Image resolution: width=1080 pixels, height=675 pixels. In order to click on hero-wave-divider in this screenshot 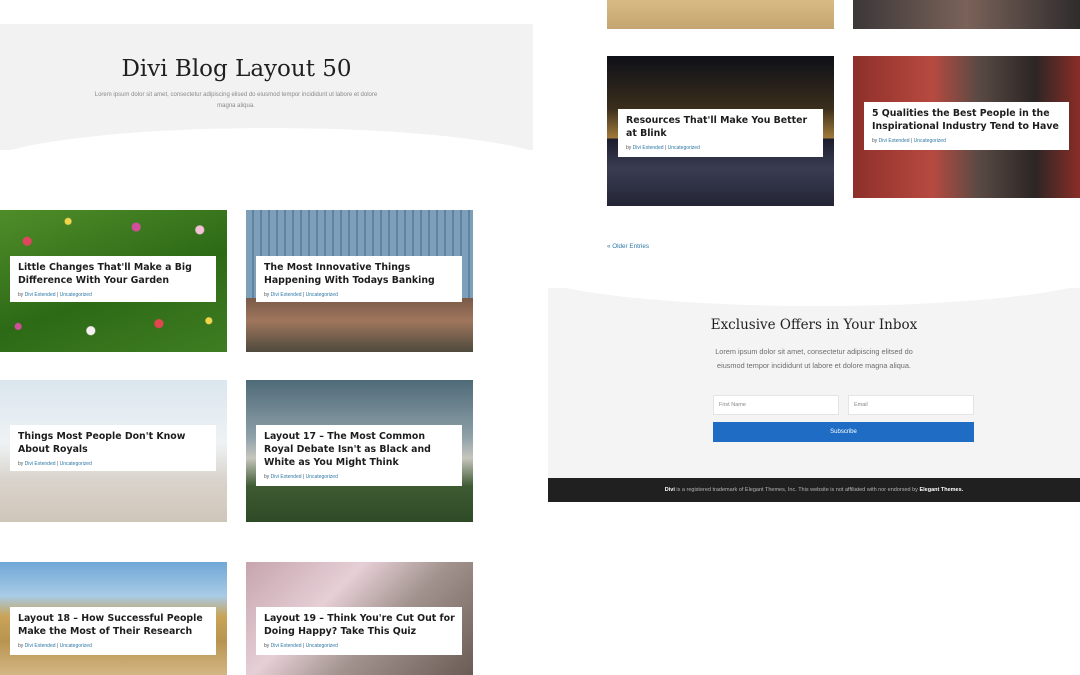, I will do `click(266, 139)`.